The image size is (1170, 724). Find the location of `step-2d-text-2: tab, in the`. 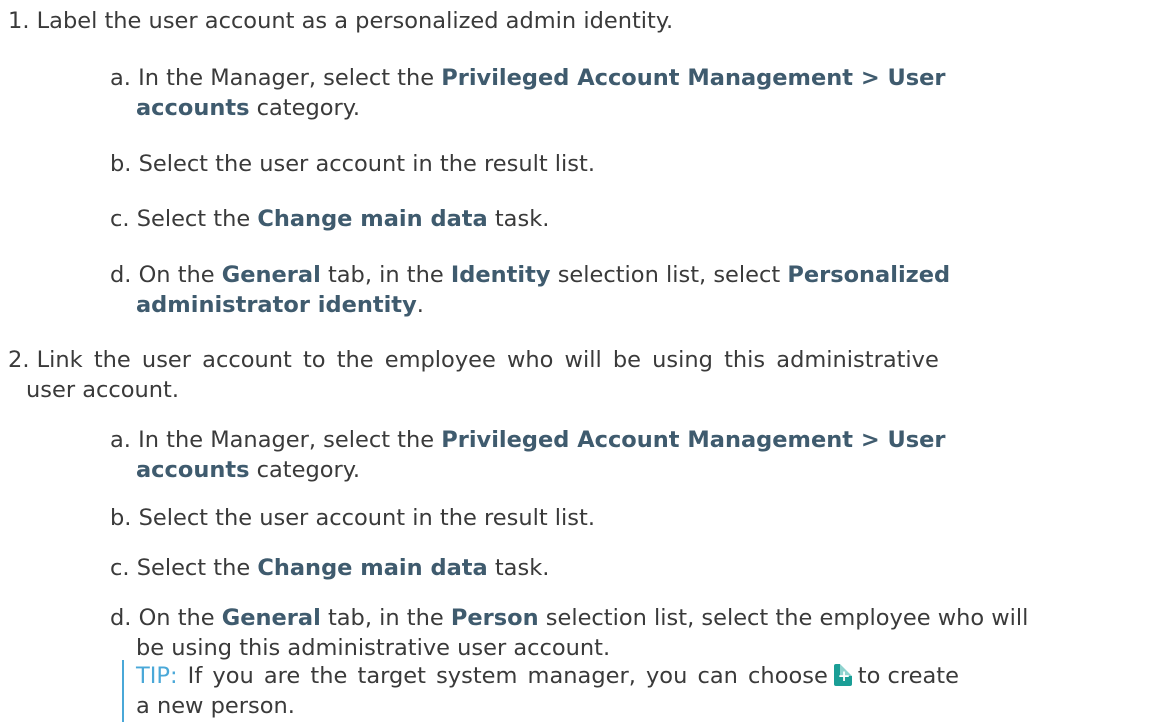

step-2d-text-2: tab, in the is located at coordinates (385, 618).